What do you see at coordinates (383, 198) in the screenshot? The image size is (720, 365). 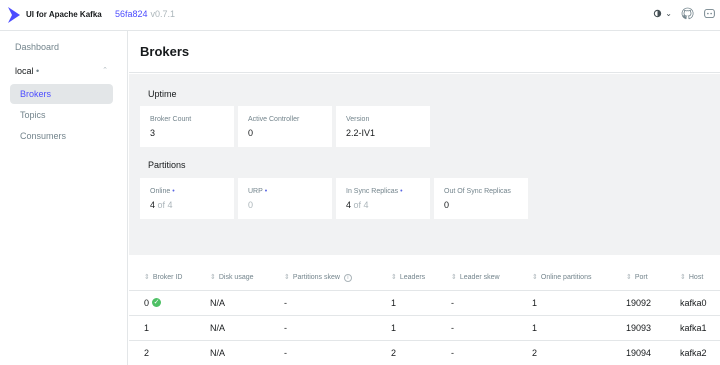 I see `metric-card-in-sync-replicas: In Sync Replicas • 4 of 4` at bounding box center [383, 198].